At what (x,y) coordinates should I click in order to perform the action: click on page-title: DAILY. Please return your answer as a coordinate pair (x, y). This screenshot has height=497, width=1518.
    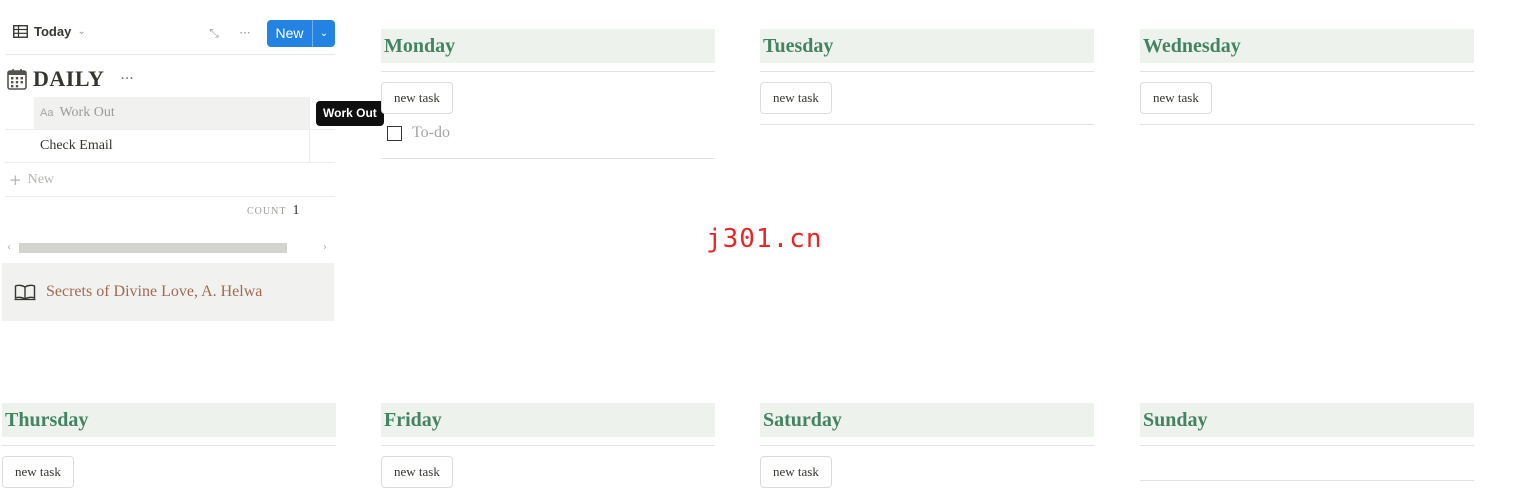
    Looking at the image, I should click on (69, 78).